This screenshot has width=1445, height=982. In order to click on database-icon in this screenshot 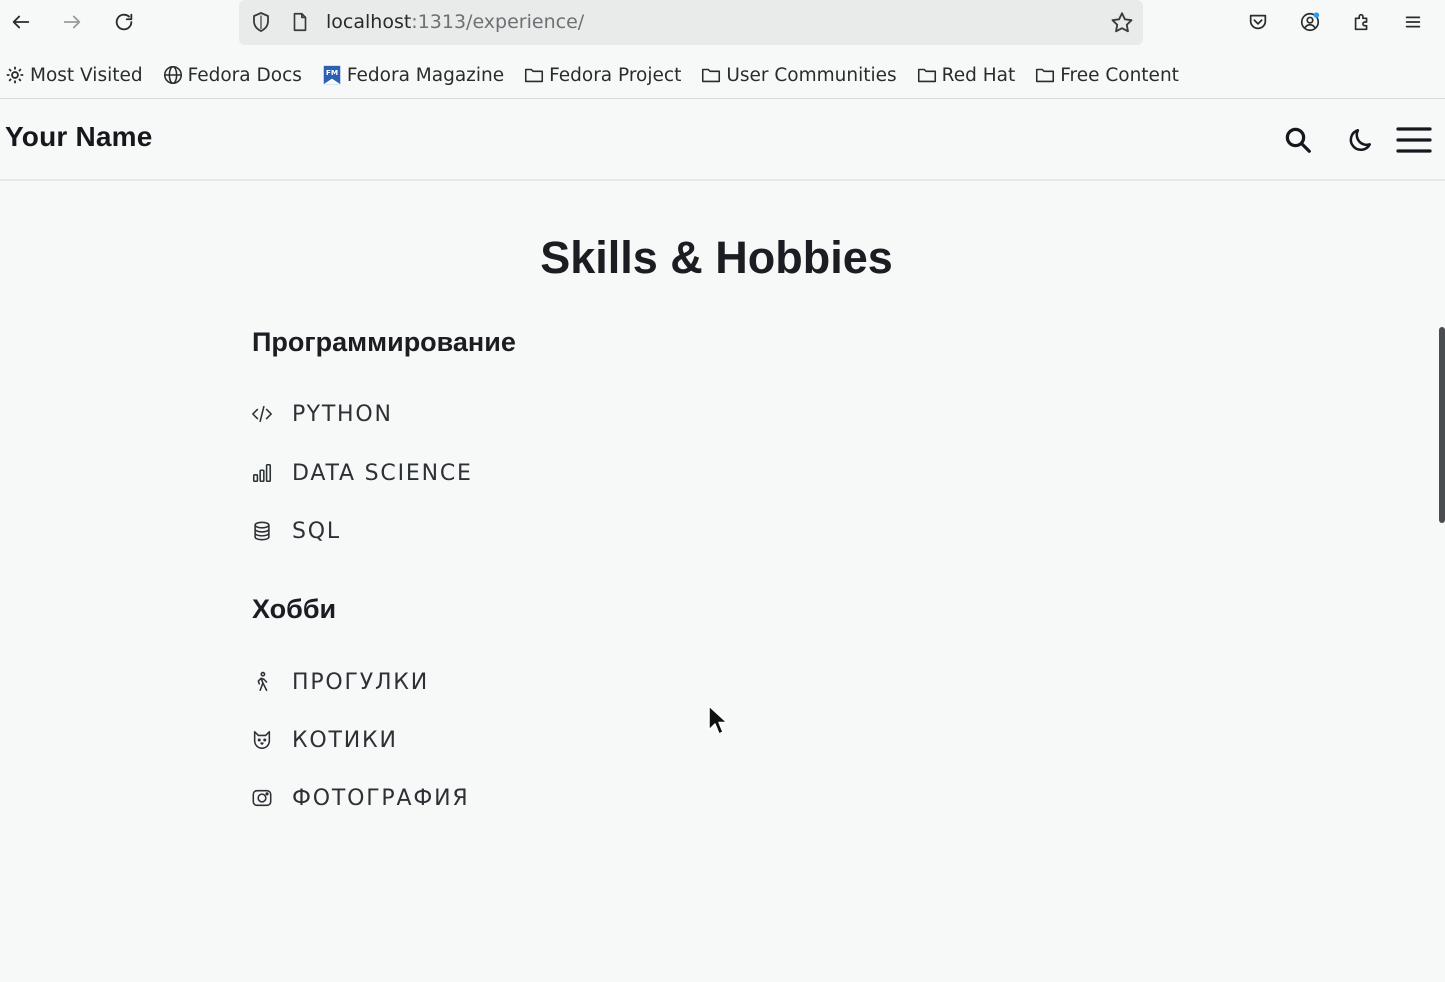, I will do `click(262, 531)`.